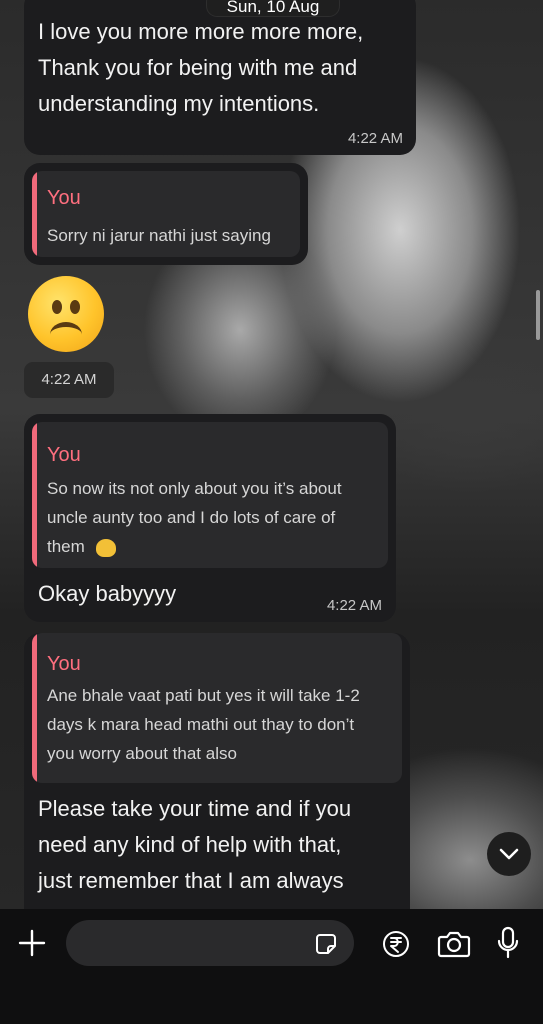  I want to click on date-header: Sun, 10 Aug, so click(273, 8).